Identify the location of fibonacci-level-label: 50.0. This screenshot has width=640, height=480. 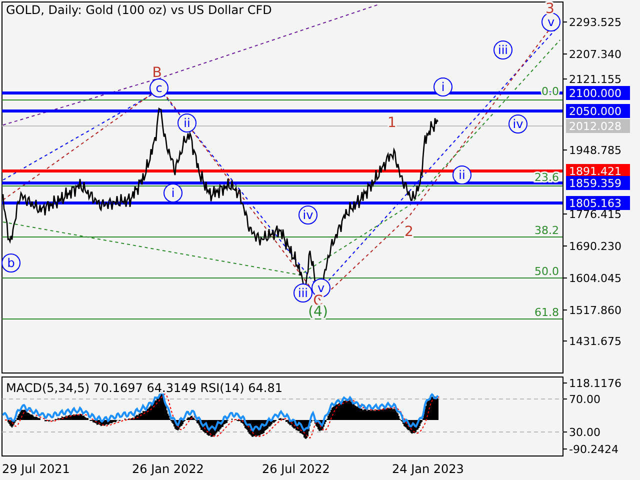
(546, 271).